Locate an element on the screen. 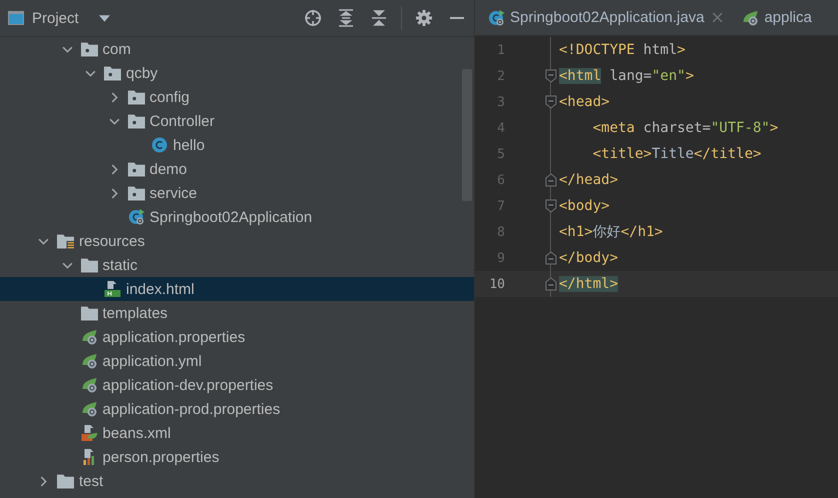 Image resolution: width=838 pixels, height=498 pixels. tree-item: templates is located at coordinates (237, 313).